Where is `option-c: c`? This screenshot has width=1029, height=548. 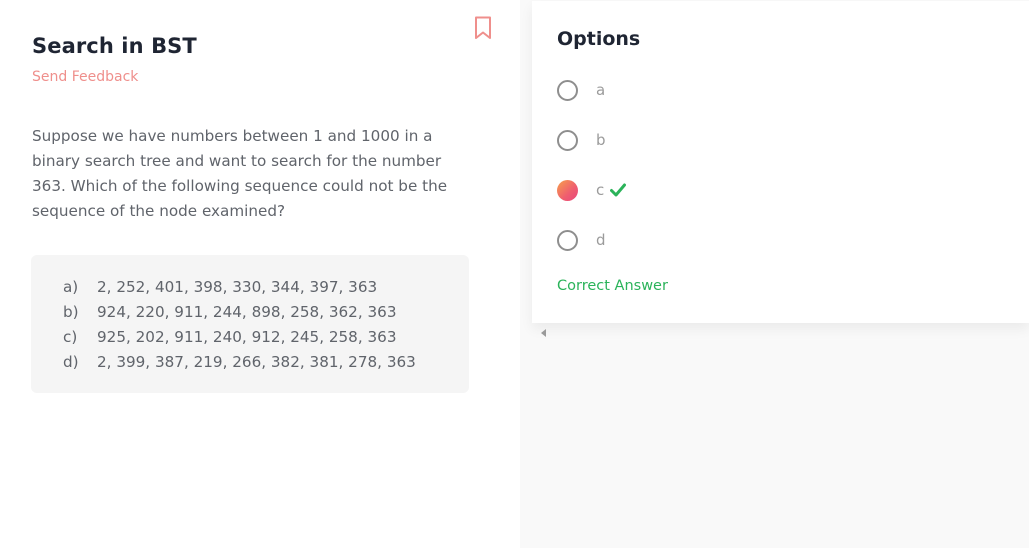
option-c: c is located at coordinates (592, 190).